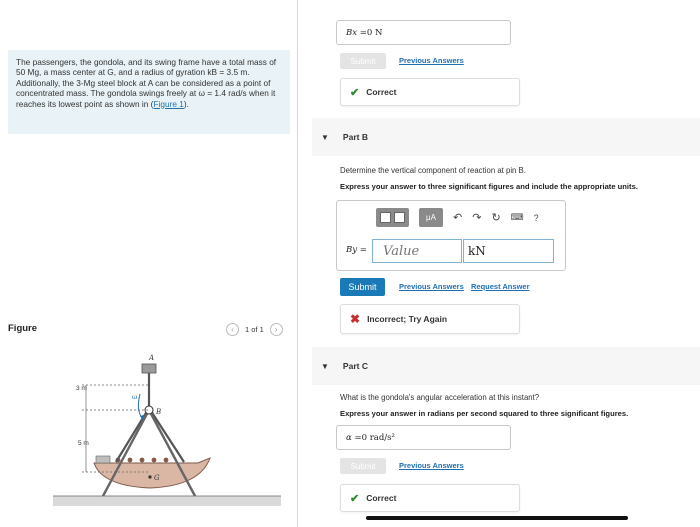  What do you see at coordinates (152, 473) in the screenshot?
I see `gondola-body` at bounding box center [152, 473].